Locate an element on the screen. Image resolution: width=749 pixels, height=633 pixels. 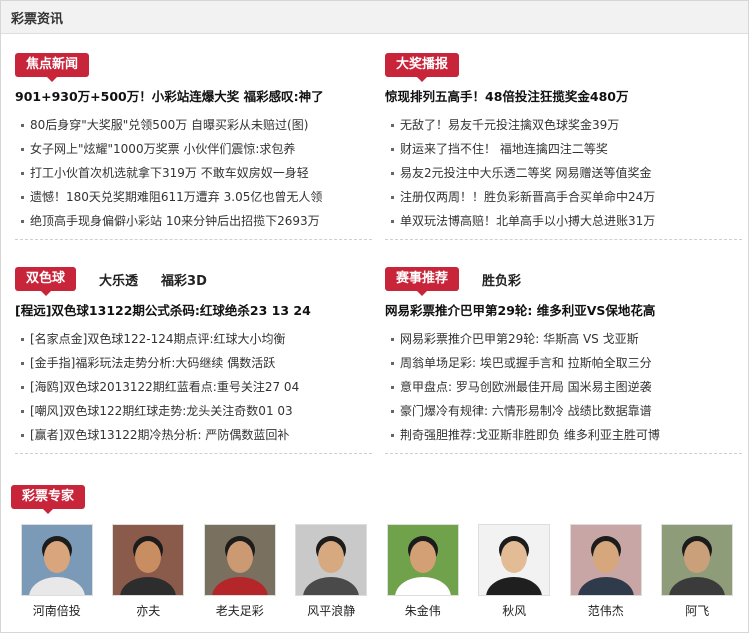
tab-welfare-3d: 福彩3D is located at coordinates (184, 279).